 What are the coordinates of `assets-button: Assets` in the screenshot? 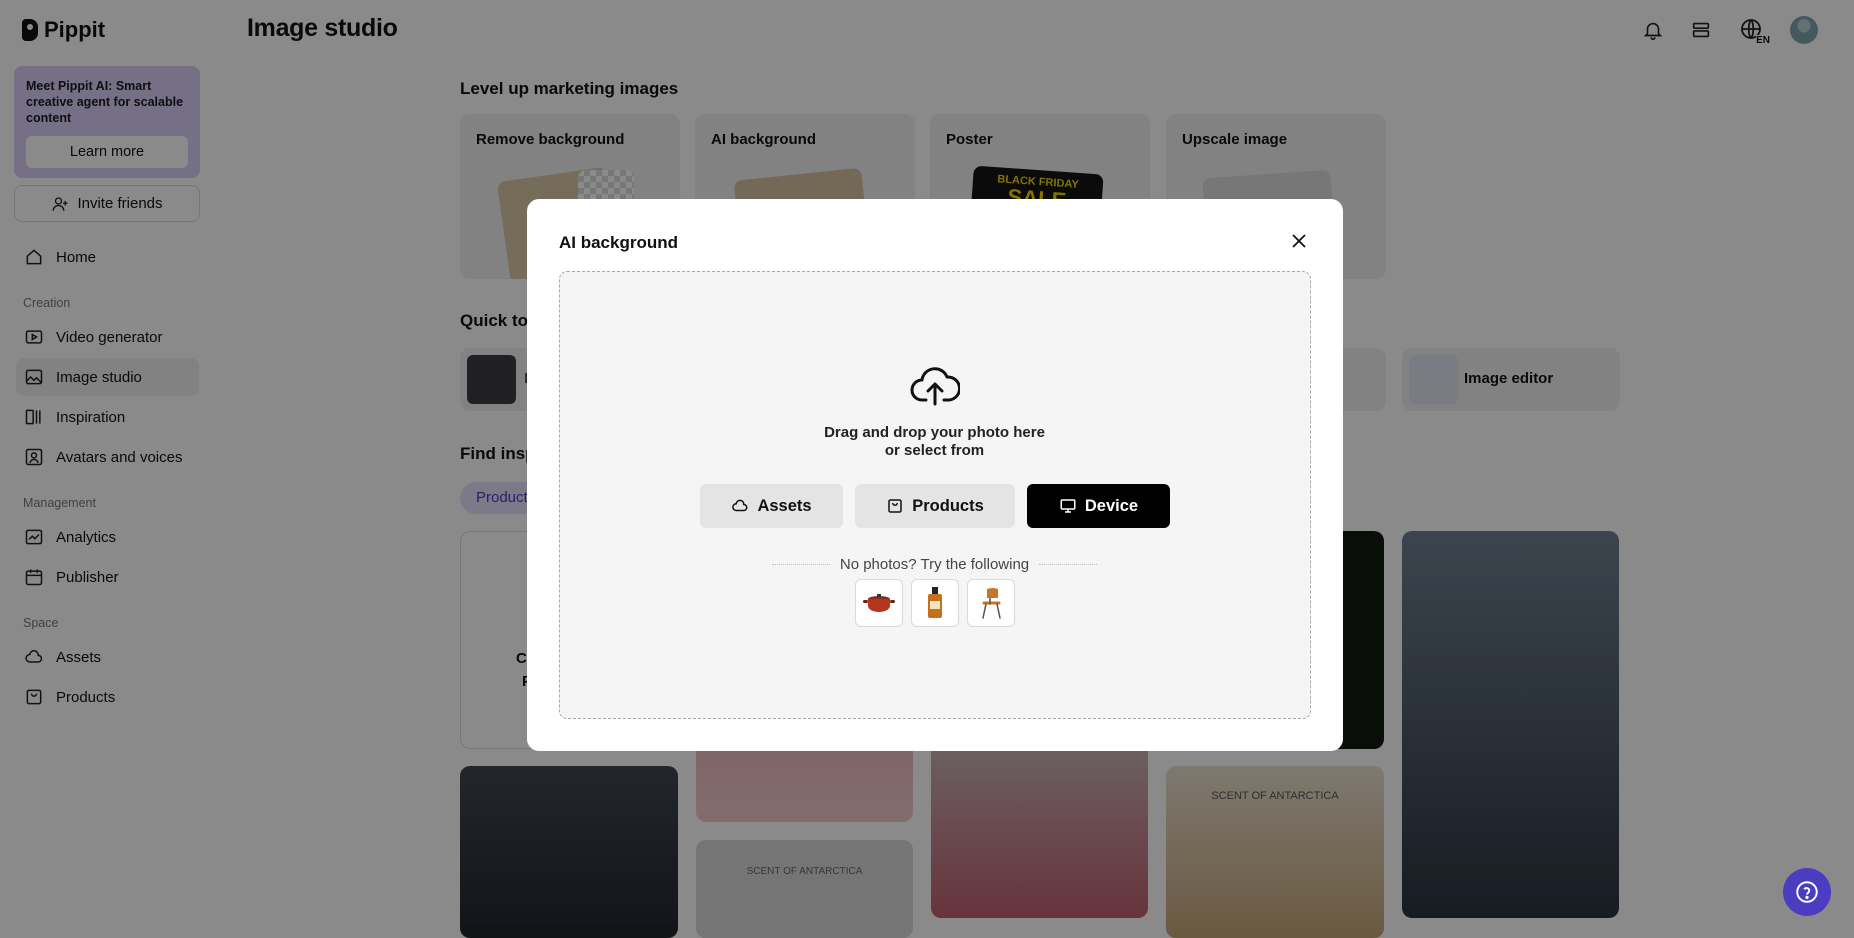 It's located at (771, 506).